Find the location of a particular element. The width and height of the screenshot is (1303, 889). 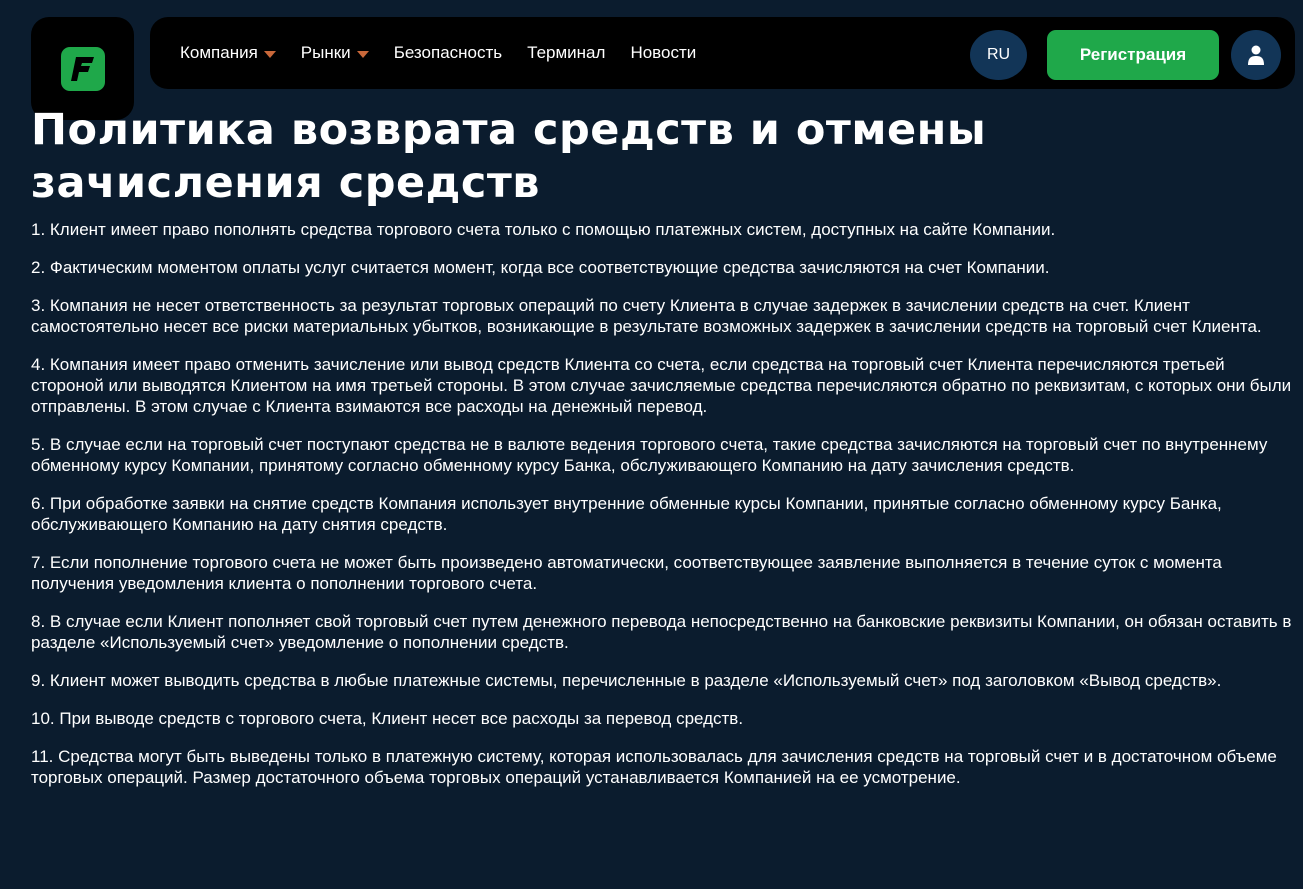

nav-item-label: Новости is located at coordinates (663, 52).